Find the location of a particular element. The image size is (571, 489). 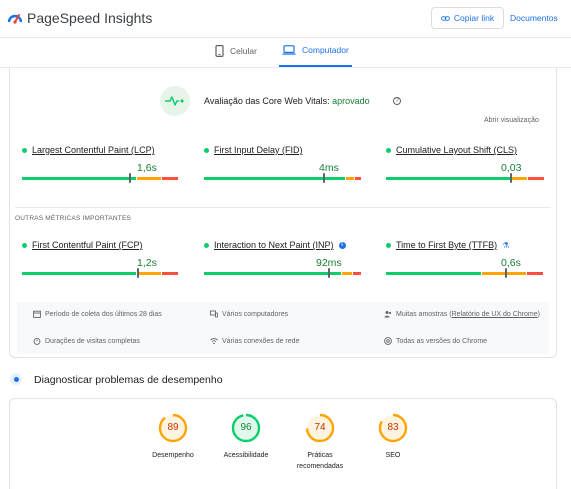

metric-name: Time to First Byte (TTFB) is located at coordinates (446, 245).